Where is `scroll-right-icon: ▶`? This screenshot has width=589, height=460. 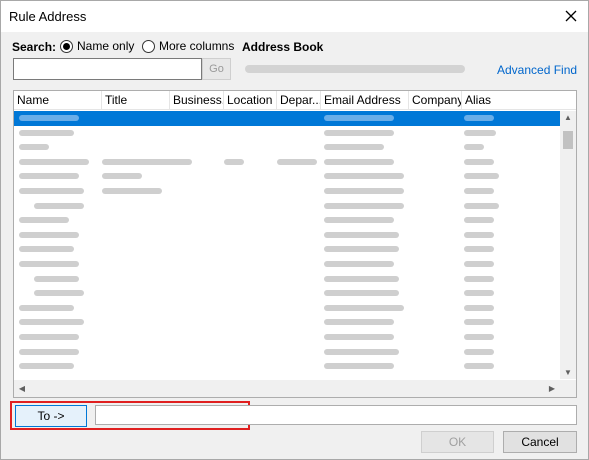 scroll-right-icon: ▶ is located at coordinates (552, 388).